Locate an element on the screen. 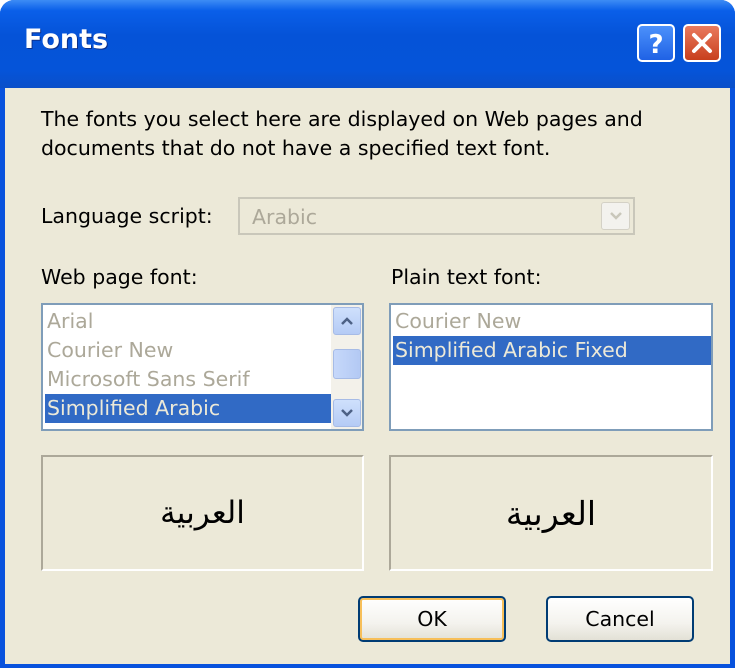  title-bar: Fonts ? is located at coordinates (367, 44).